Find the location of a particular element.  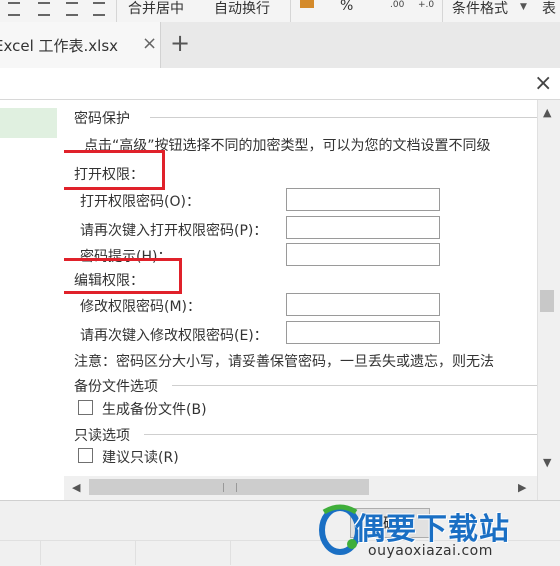

backup-file-checkbox is located at coordinates (85, 407).